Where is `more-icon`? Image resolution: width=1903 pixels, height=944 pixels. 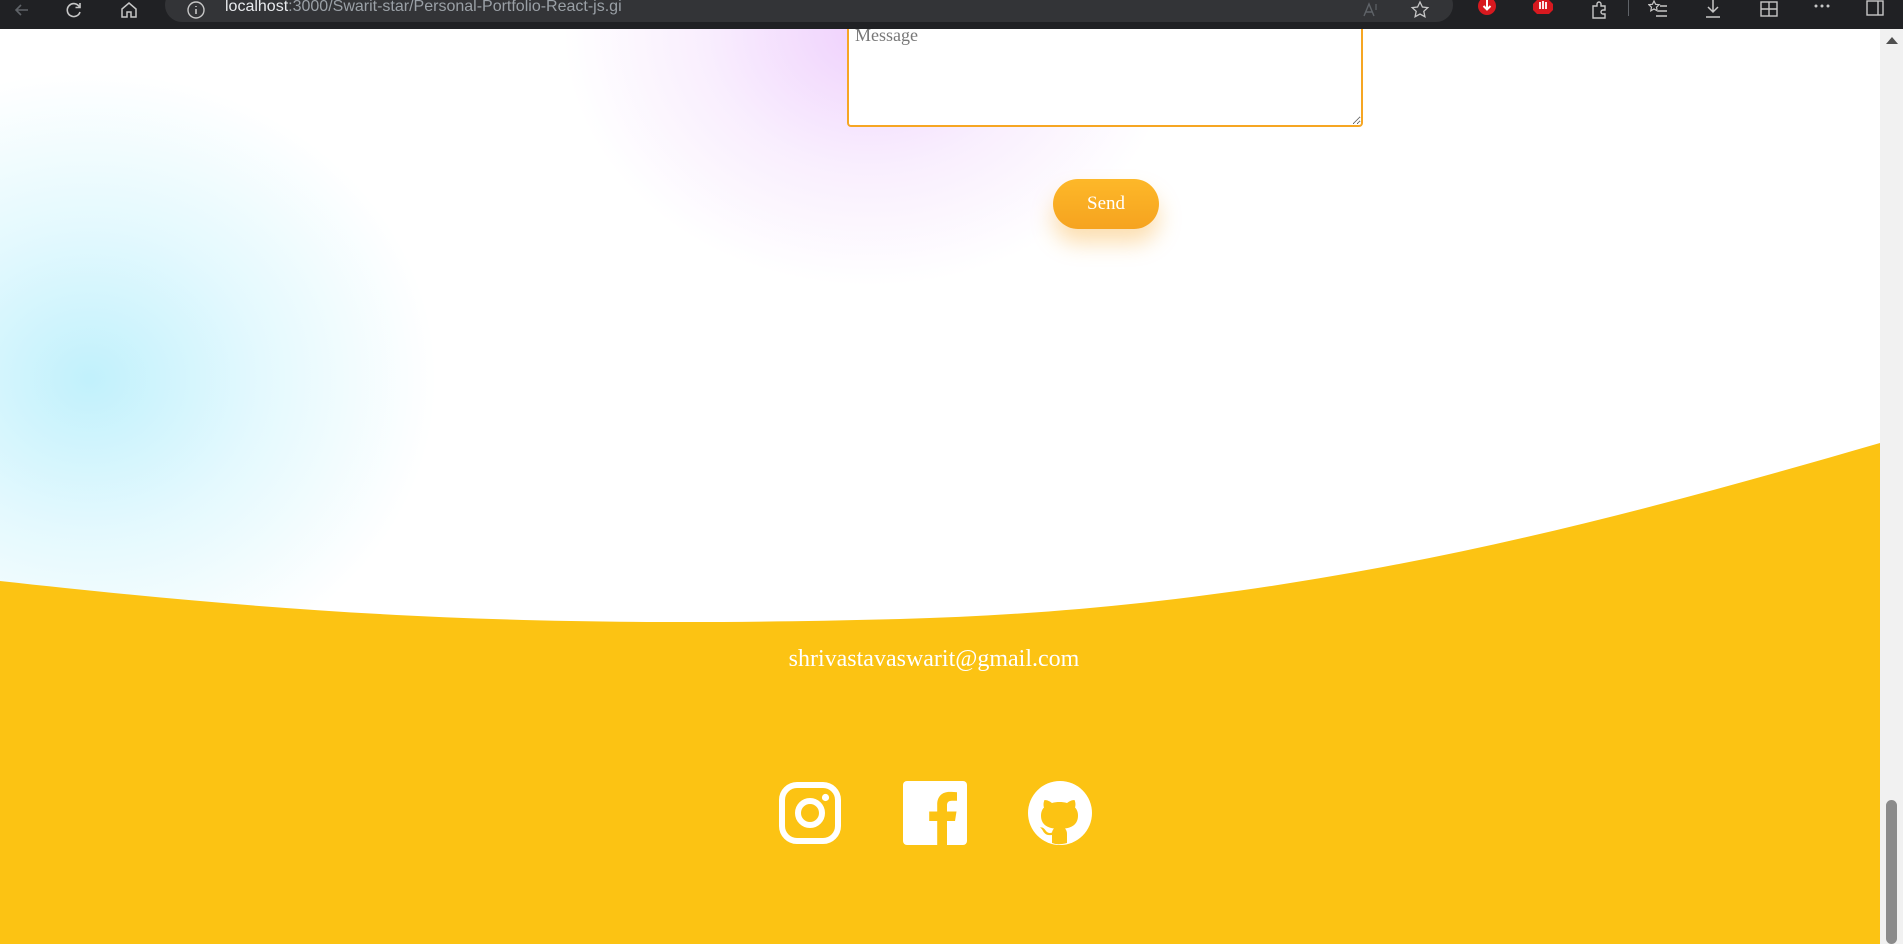
more-icon is located at coordinates (1822, 10).